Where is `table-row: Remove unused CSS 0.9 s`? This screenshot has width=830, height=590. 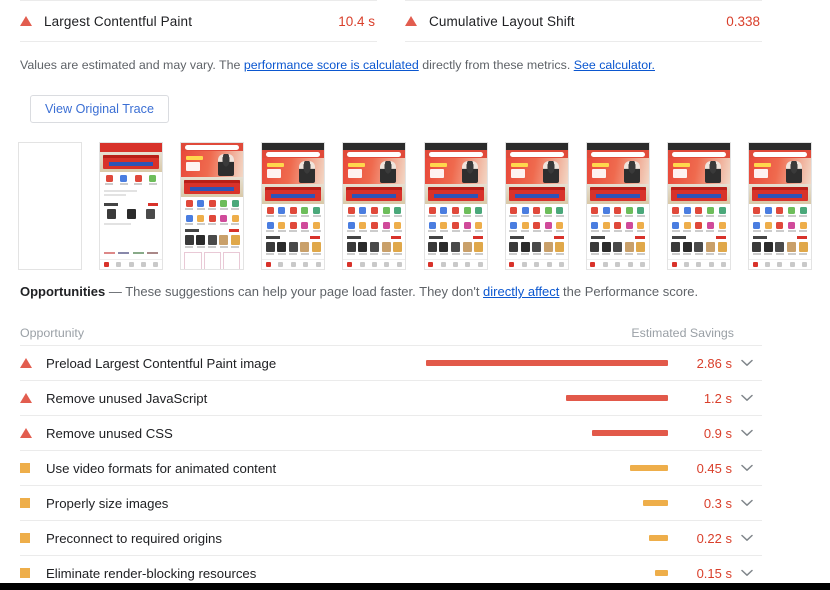
table-row: Remove unused CSS 0.9 s is located at coordinates (391, 433).